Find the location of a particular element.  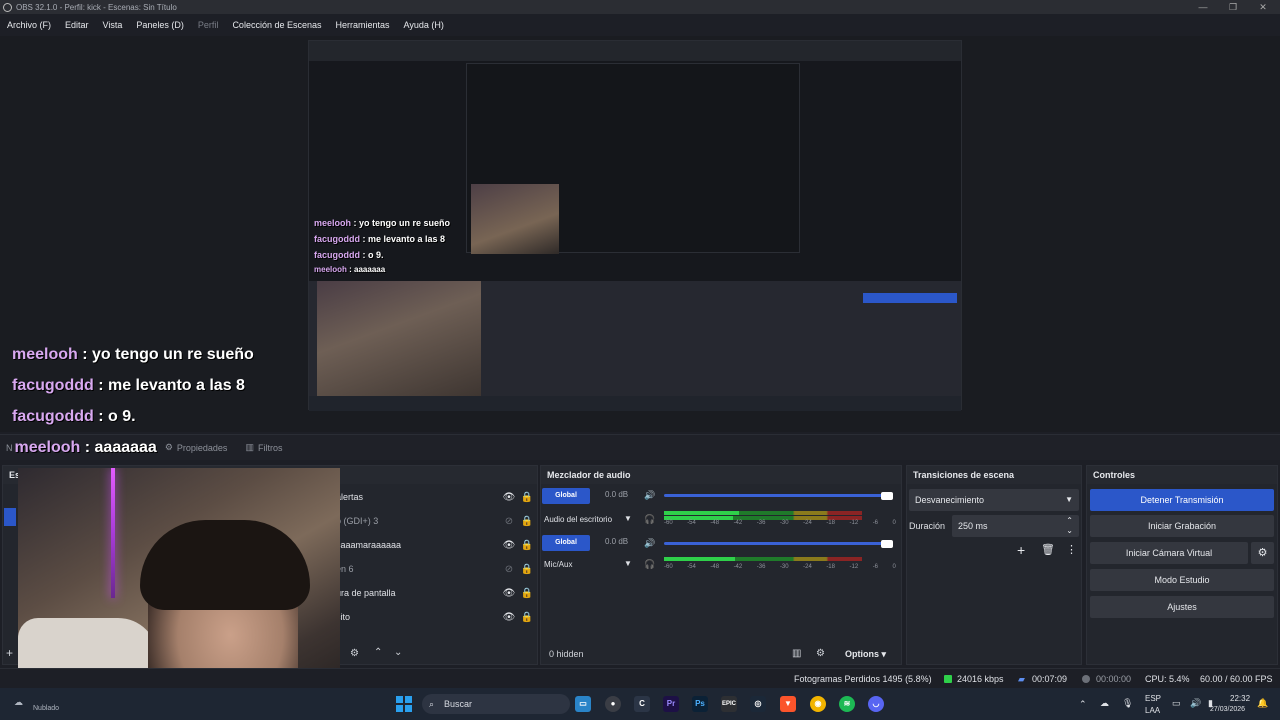

clock-date: 27/03/2026 is located at coordinates (1227, 709).